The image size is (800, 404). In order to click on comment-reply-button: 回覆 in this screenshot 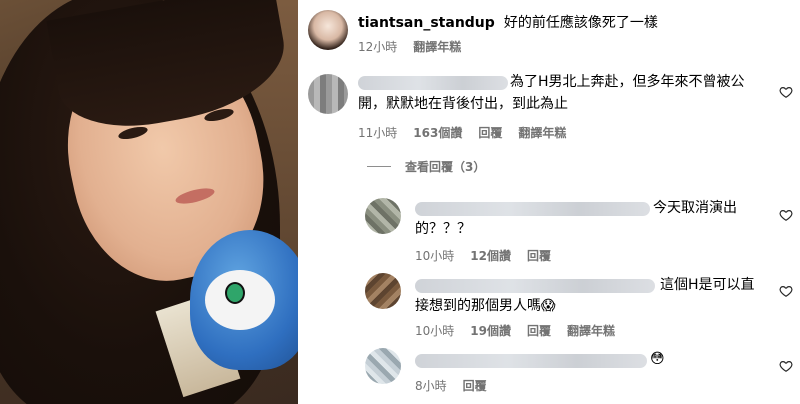, I will do `click(490, 132)`.